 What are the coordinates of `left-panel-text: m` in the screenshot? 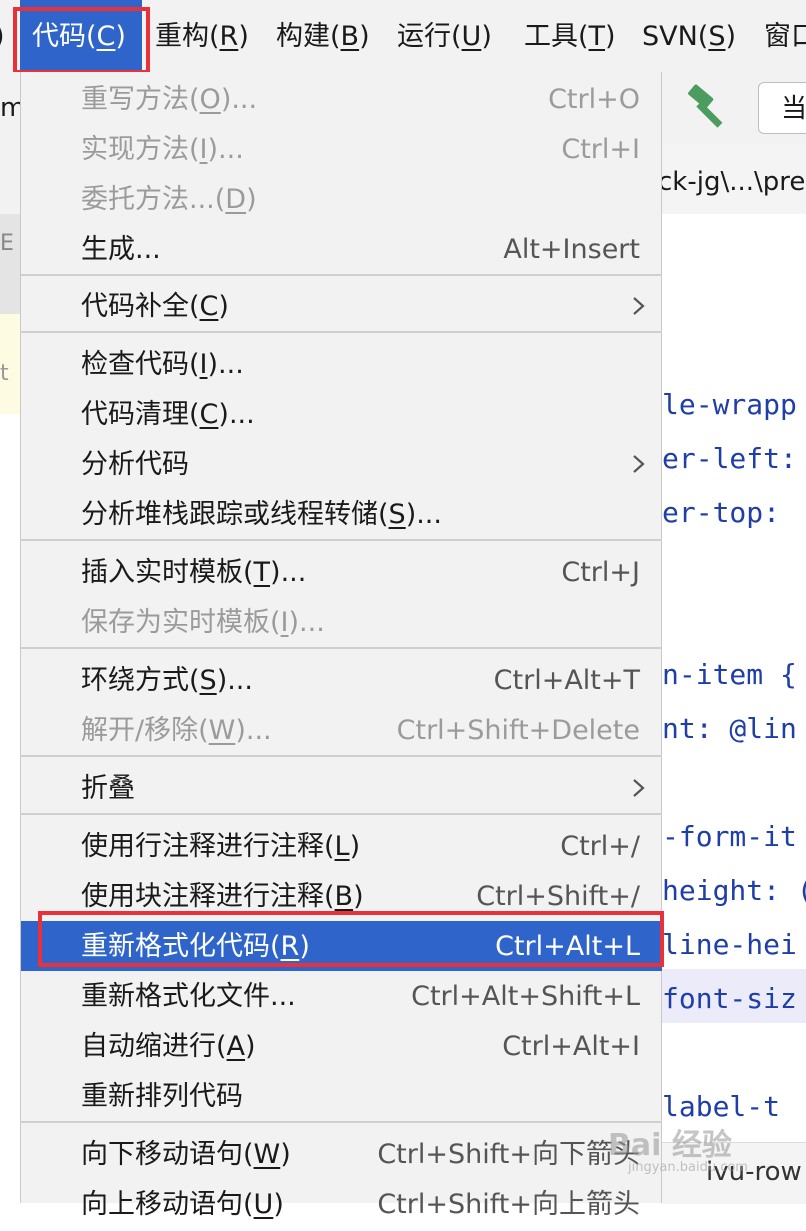 It's located at (10, 108).